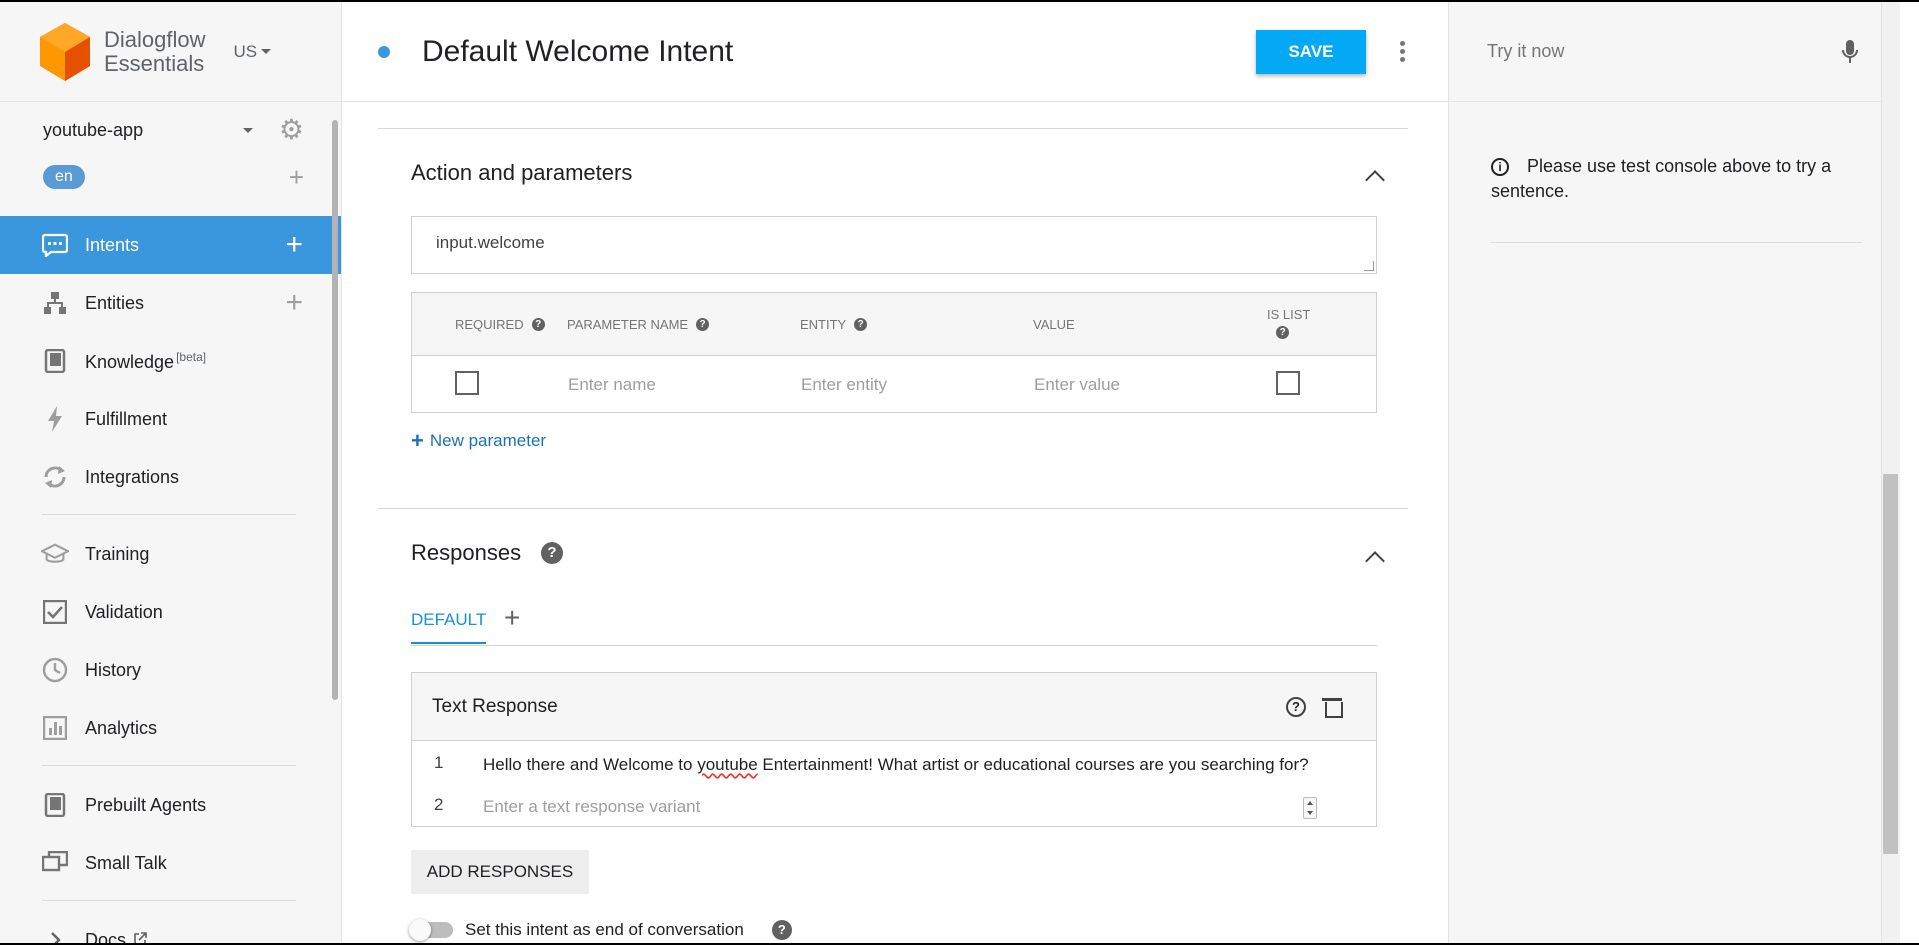 The image size is (1919, 945). What do you see at coordinates (170, 805) in the screenshot?
I see `sidebar-item-prebuilt-agents: Prebuilt Agents` at bounding box center [170, 805].